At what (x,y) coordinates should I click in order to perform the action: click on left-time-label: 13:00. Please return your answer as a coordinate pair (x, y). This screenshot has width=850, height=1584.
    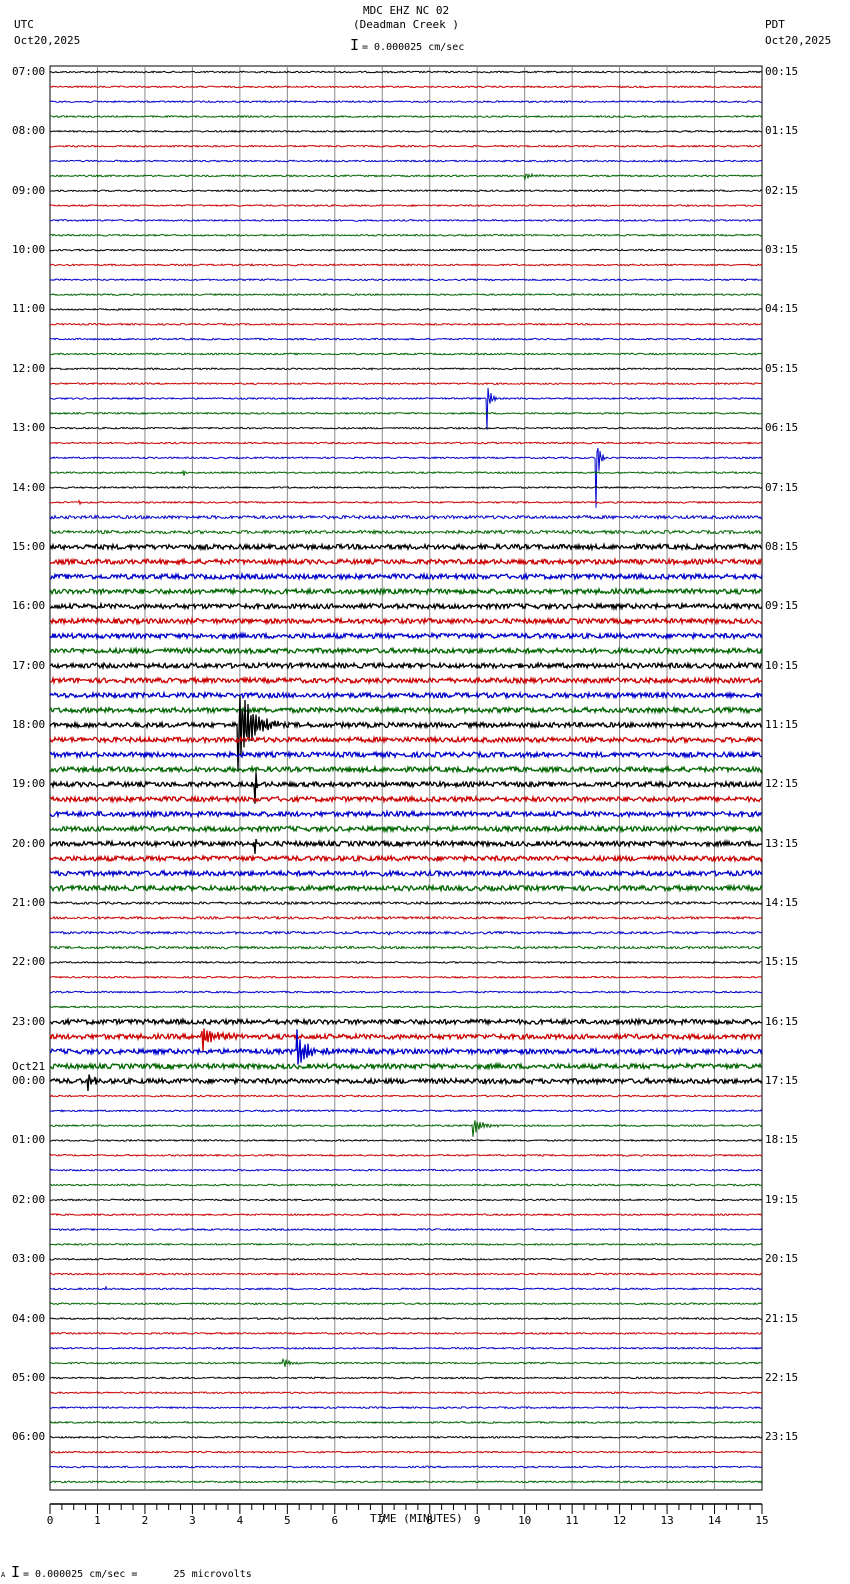
    Looking at the image, I should click on (29, 428).